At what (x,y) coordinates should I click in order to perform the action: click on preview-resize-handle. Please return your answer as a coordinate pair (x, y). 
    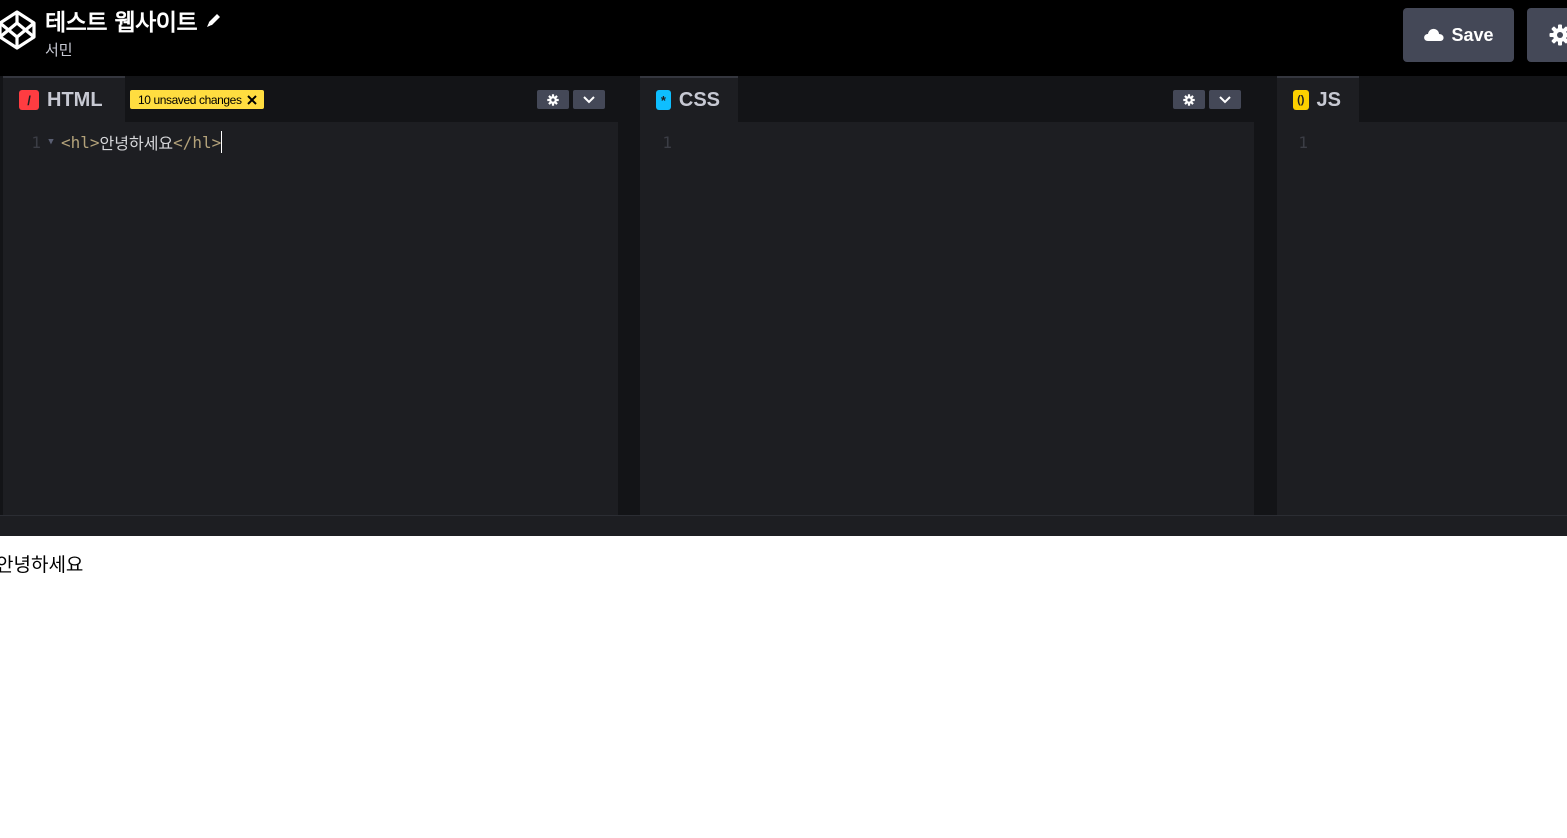
    Looking at the image, I should click on (783, 525).